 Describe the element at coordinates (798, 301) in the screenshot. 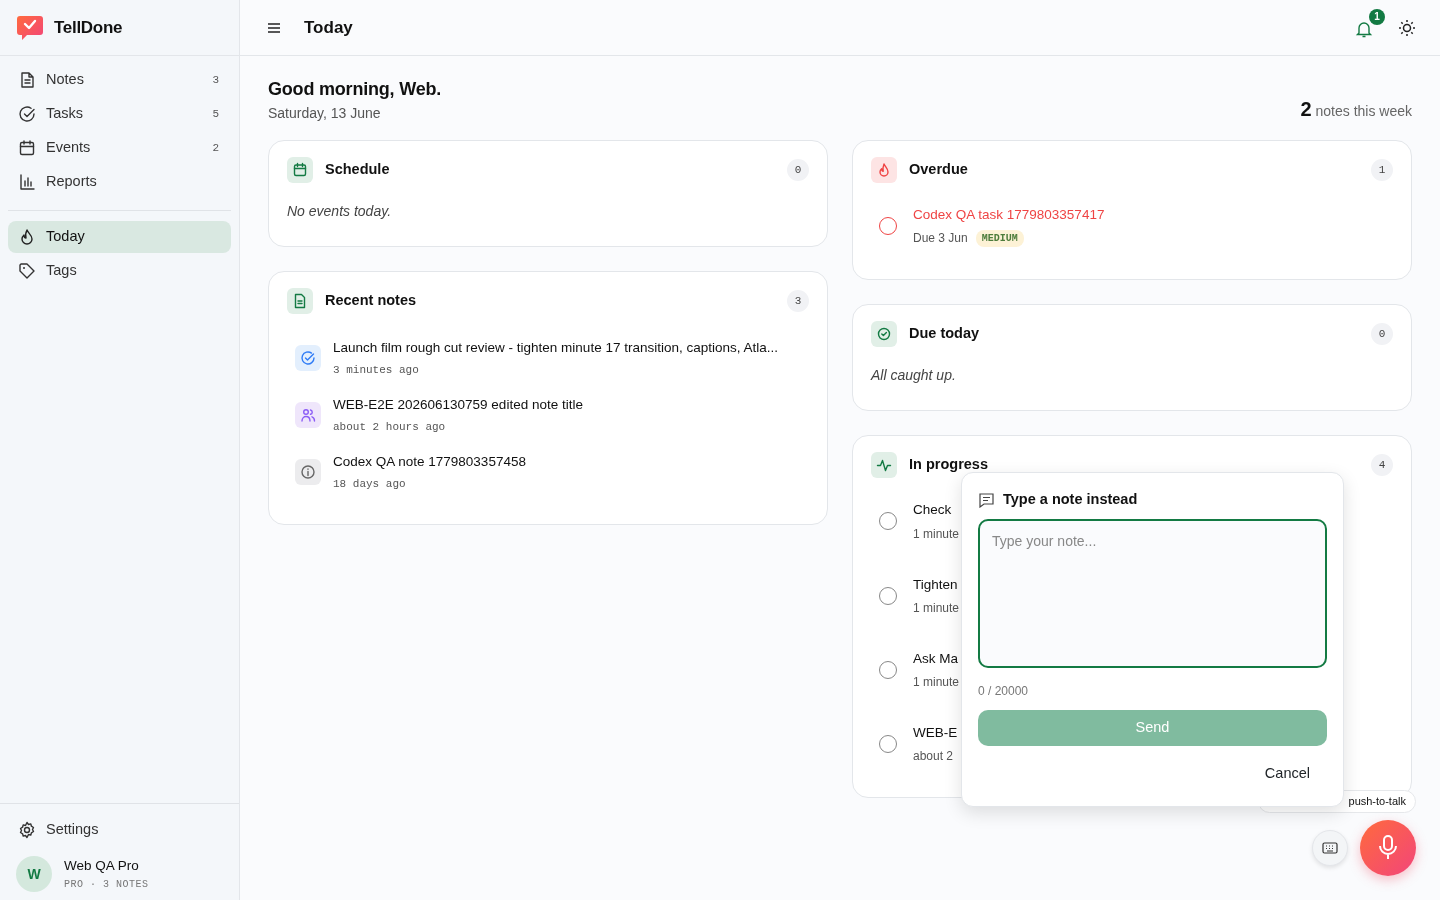

I see `count-badge: 3` at that location.